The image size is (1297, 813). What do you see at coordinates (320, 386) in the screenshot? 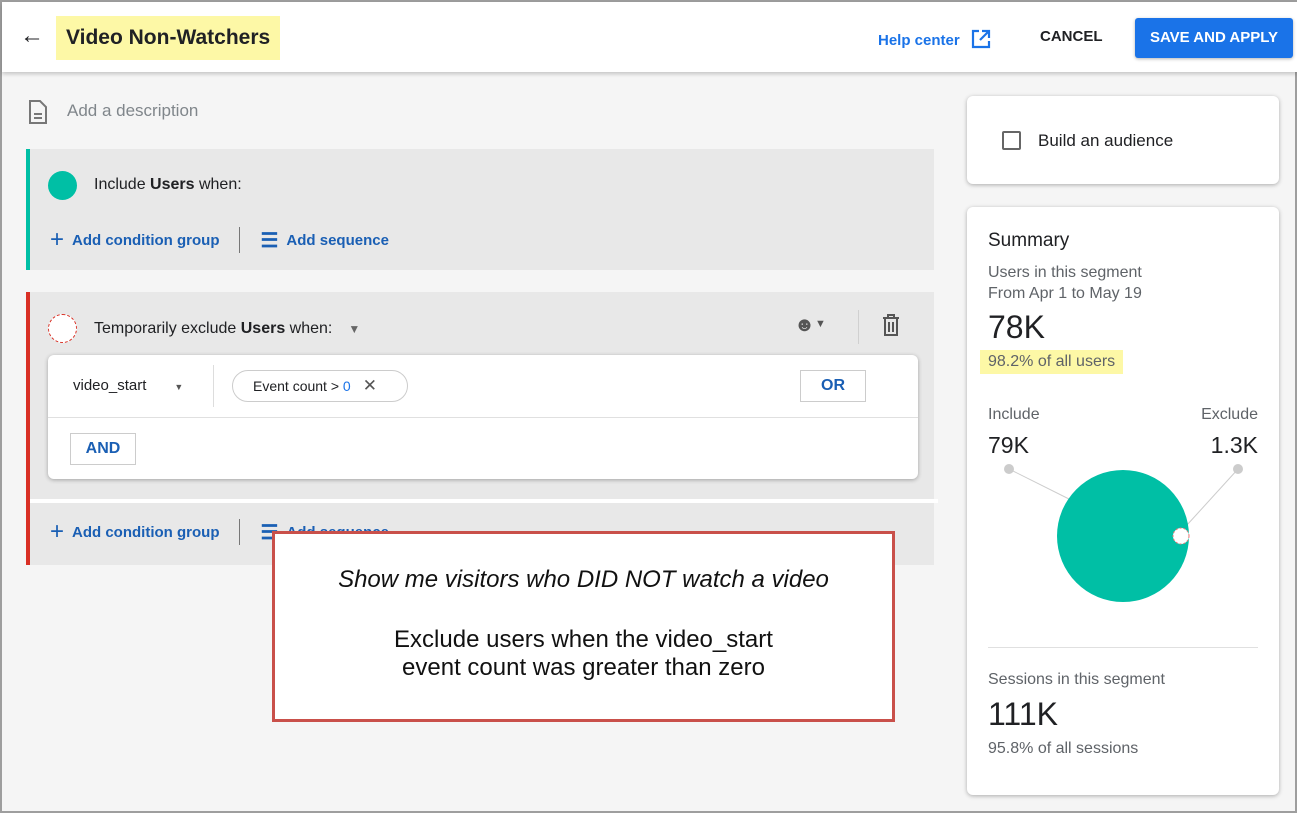
I see `event-count-chip: Event count > 0 ✕` at bounding box center [320, 386].